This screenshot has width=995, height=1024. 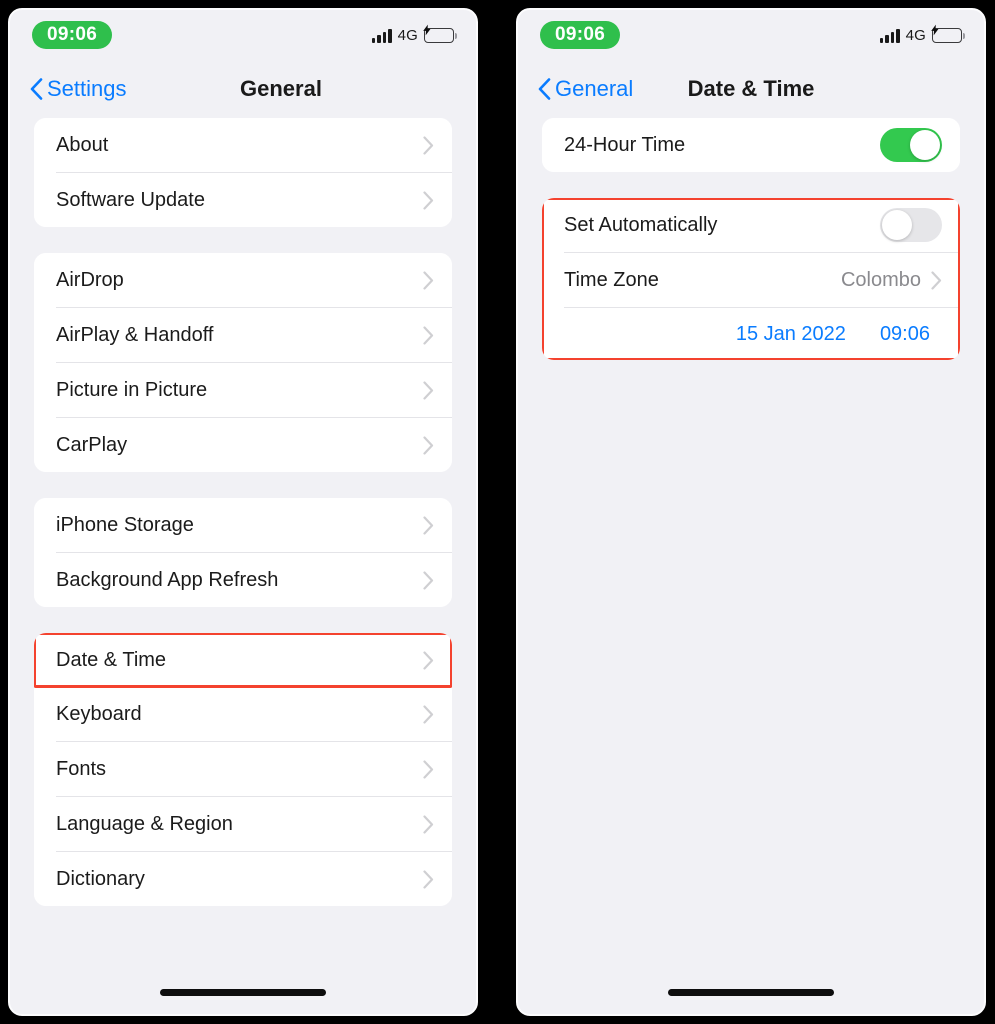 I want to click on back-button-general: General, so click(x=585, y=89).